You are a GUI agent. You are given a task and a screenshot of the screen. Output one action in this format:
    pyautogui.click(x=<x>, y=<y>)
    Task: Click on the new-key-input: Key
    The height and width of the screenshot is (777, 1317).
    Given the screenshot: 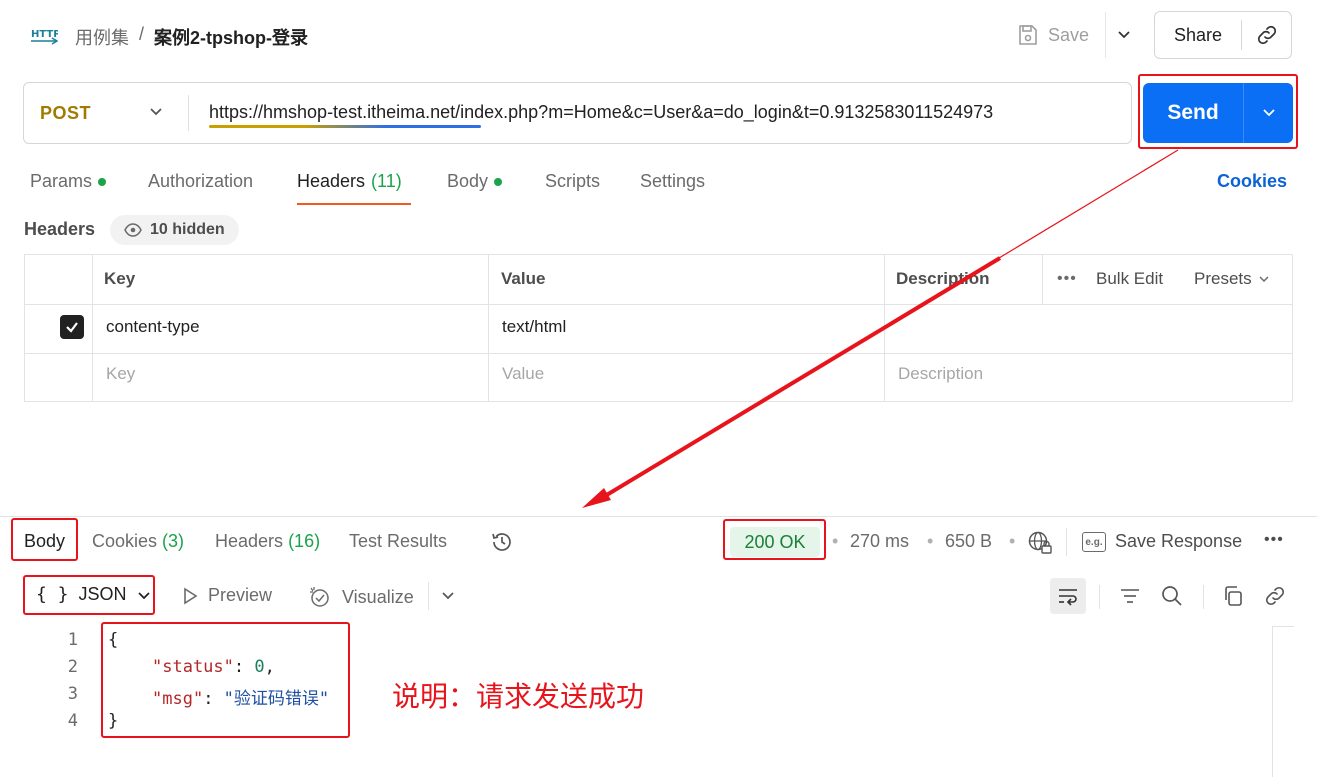 What is the action you would take?
    pyautogui.click(x=120, y=374)
    